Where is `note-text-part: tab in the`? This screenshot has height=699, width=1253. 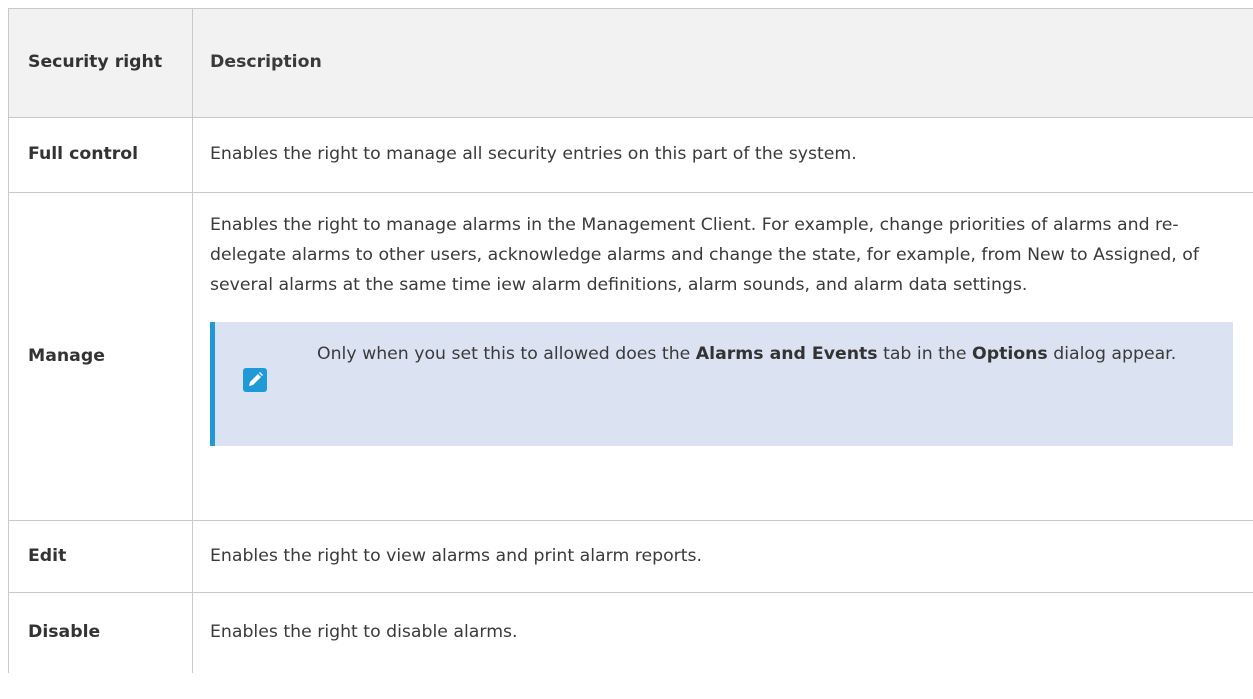 note-text-part: tab in the is located at coordinates (925, 354).